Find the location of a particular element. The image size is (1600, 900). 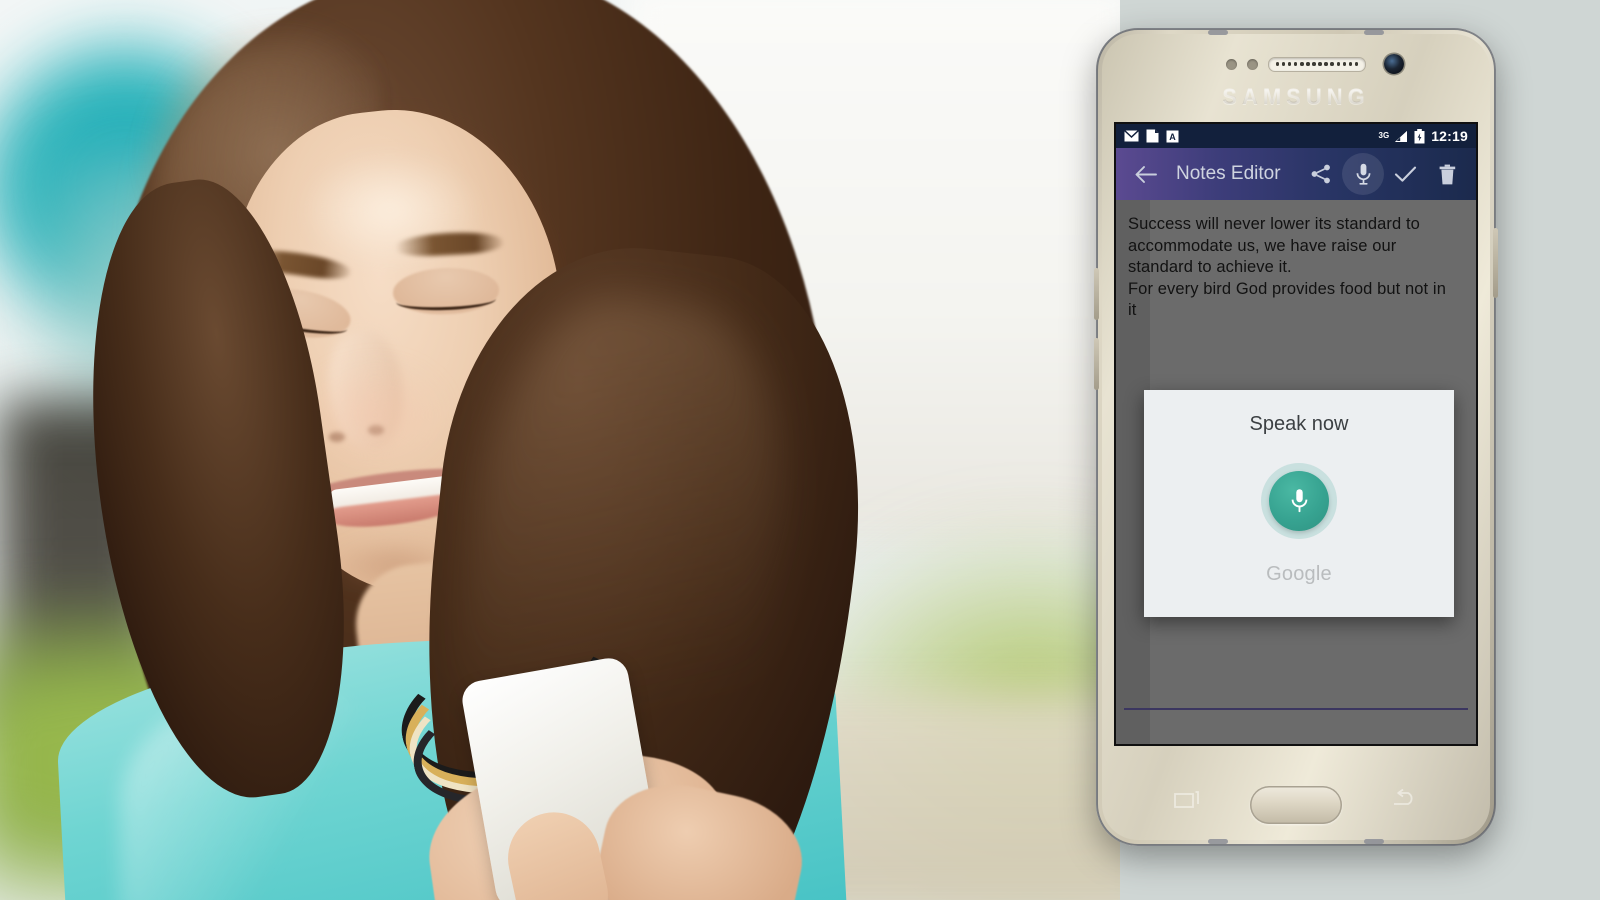

note-icon is located at coordinates (1152, 136).